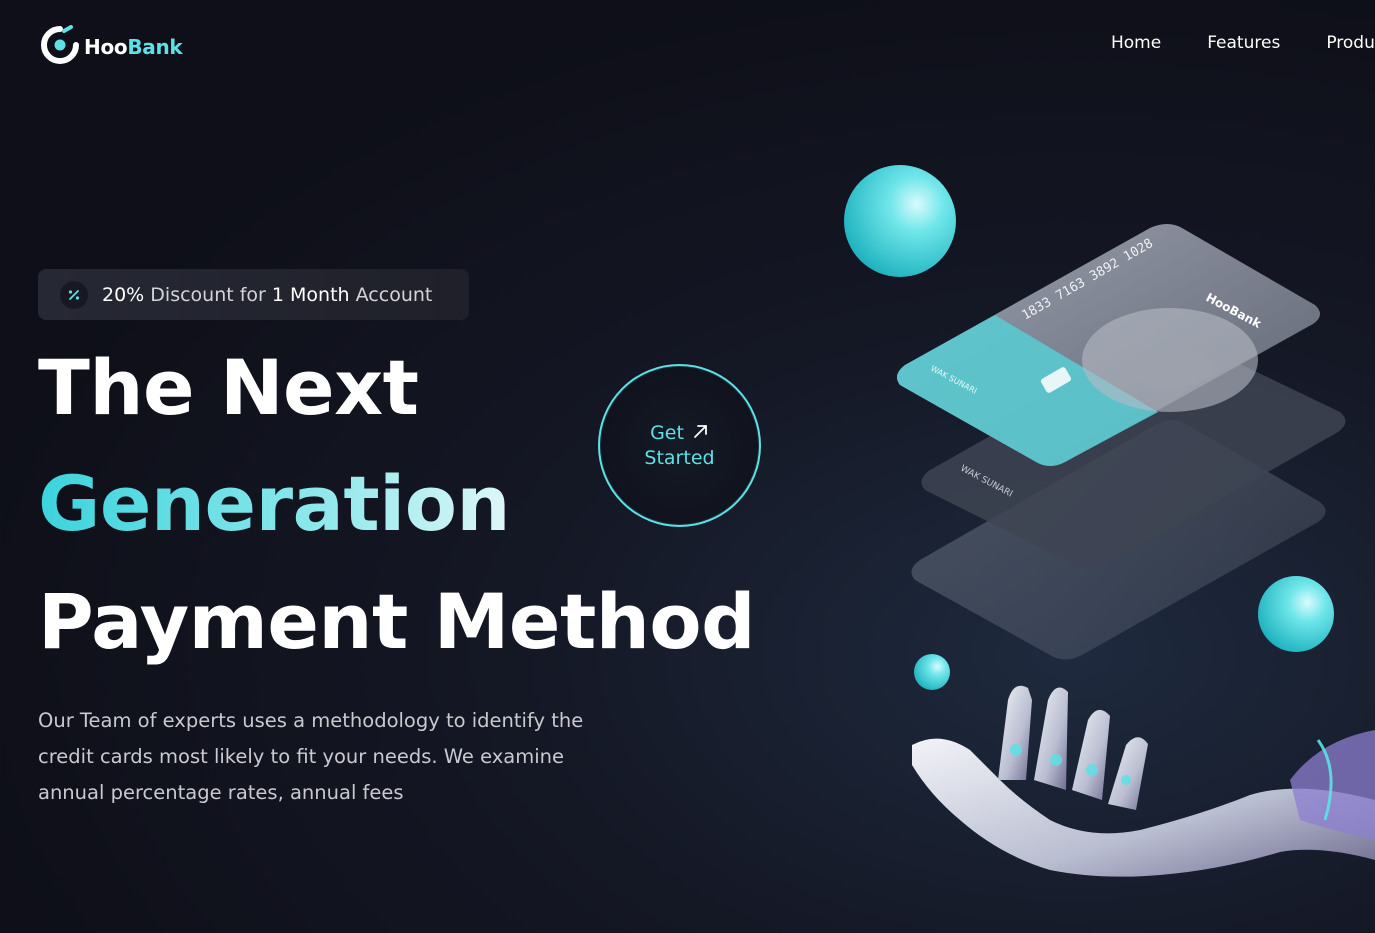 The width and height of the screenshot is (1375, 933). What do you see at coordinates (1136, 43) in the screenshot?
I see `nav-item-home: Home` at bounding box center [1136, 43].